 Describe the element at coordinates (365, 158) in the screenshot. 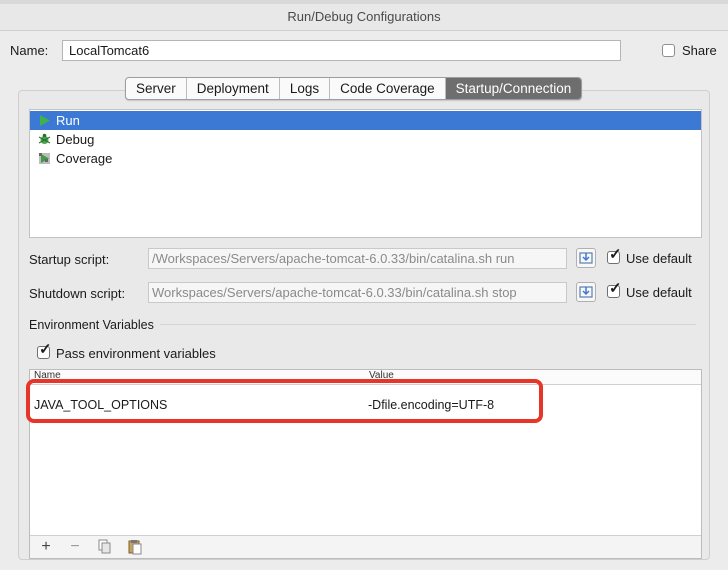

I see `mode-item-coverage: Coverage` at that location.